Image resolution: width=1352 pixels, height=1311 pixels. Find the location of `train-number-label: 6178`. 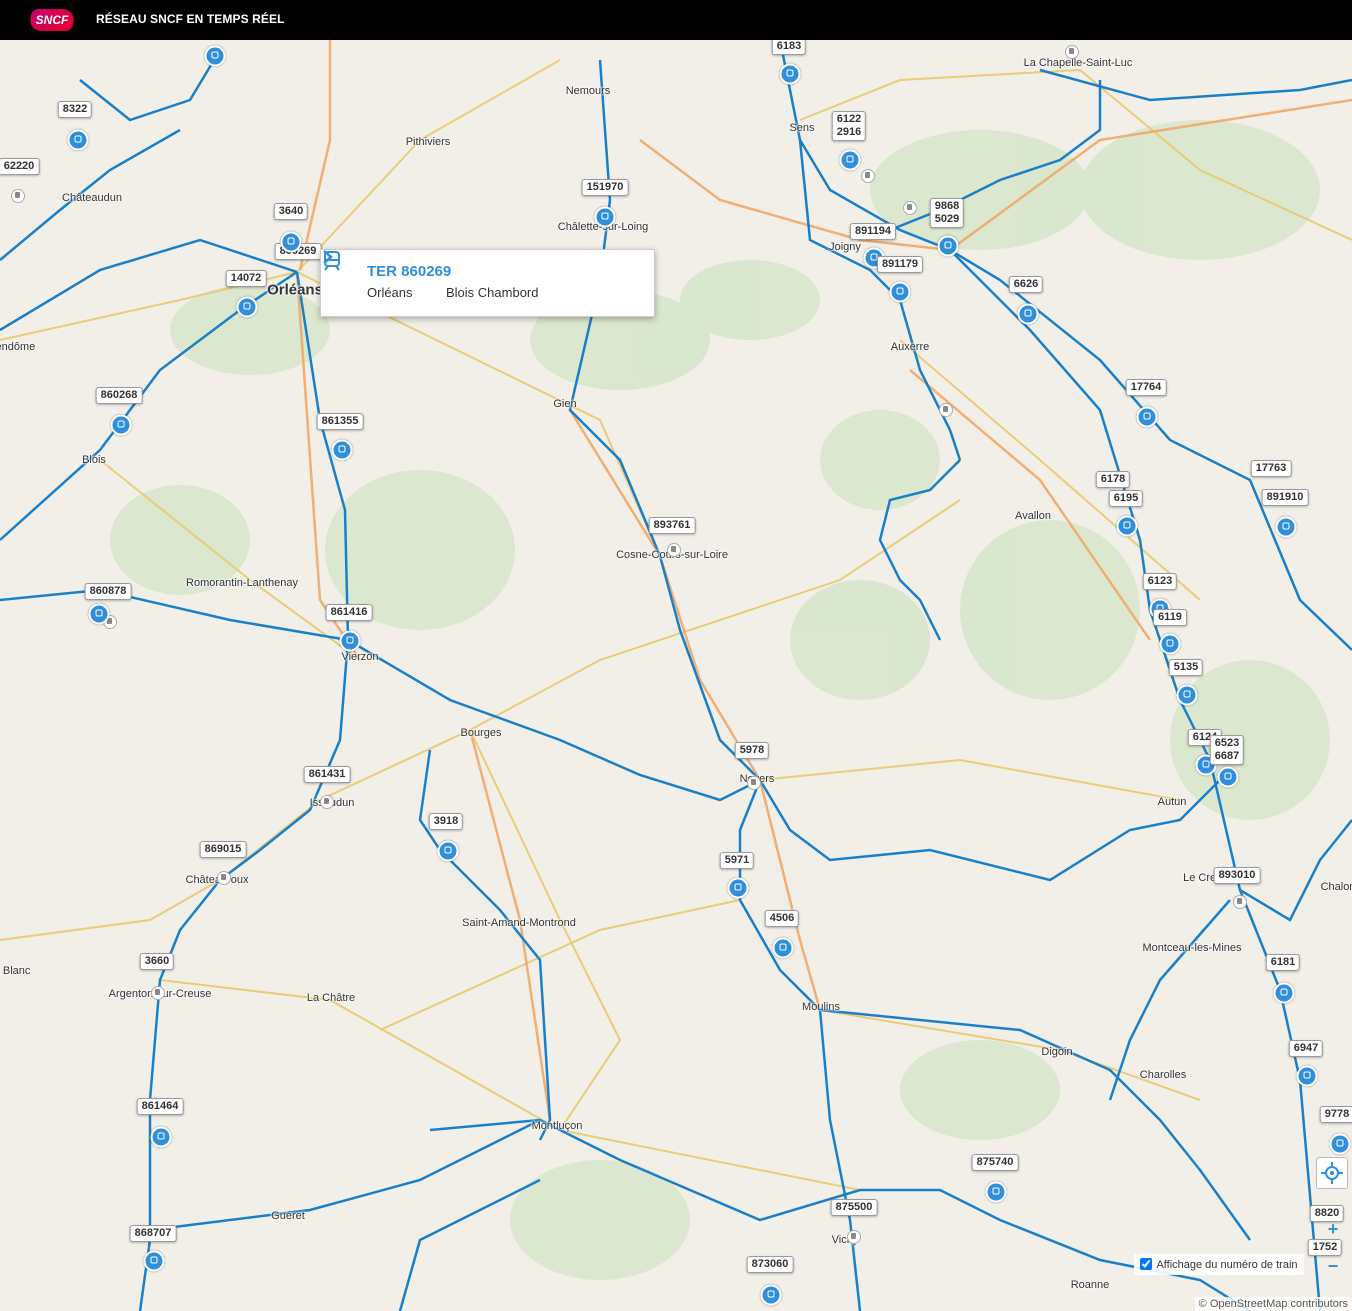

train-number-label: 6178 is located at coordinates (1113, 479).